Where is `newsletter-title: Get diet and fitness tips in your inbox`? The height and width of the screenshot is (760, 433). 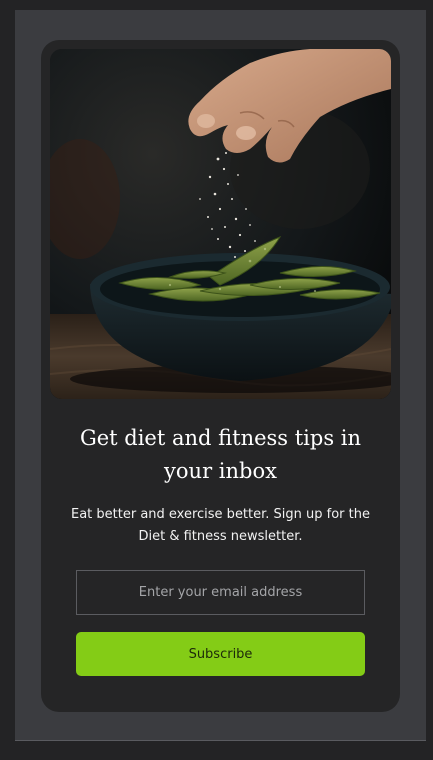 newsletter-title: Get diet and fitness tips in your inbox is located at coordinates (220, 454).